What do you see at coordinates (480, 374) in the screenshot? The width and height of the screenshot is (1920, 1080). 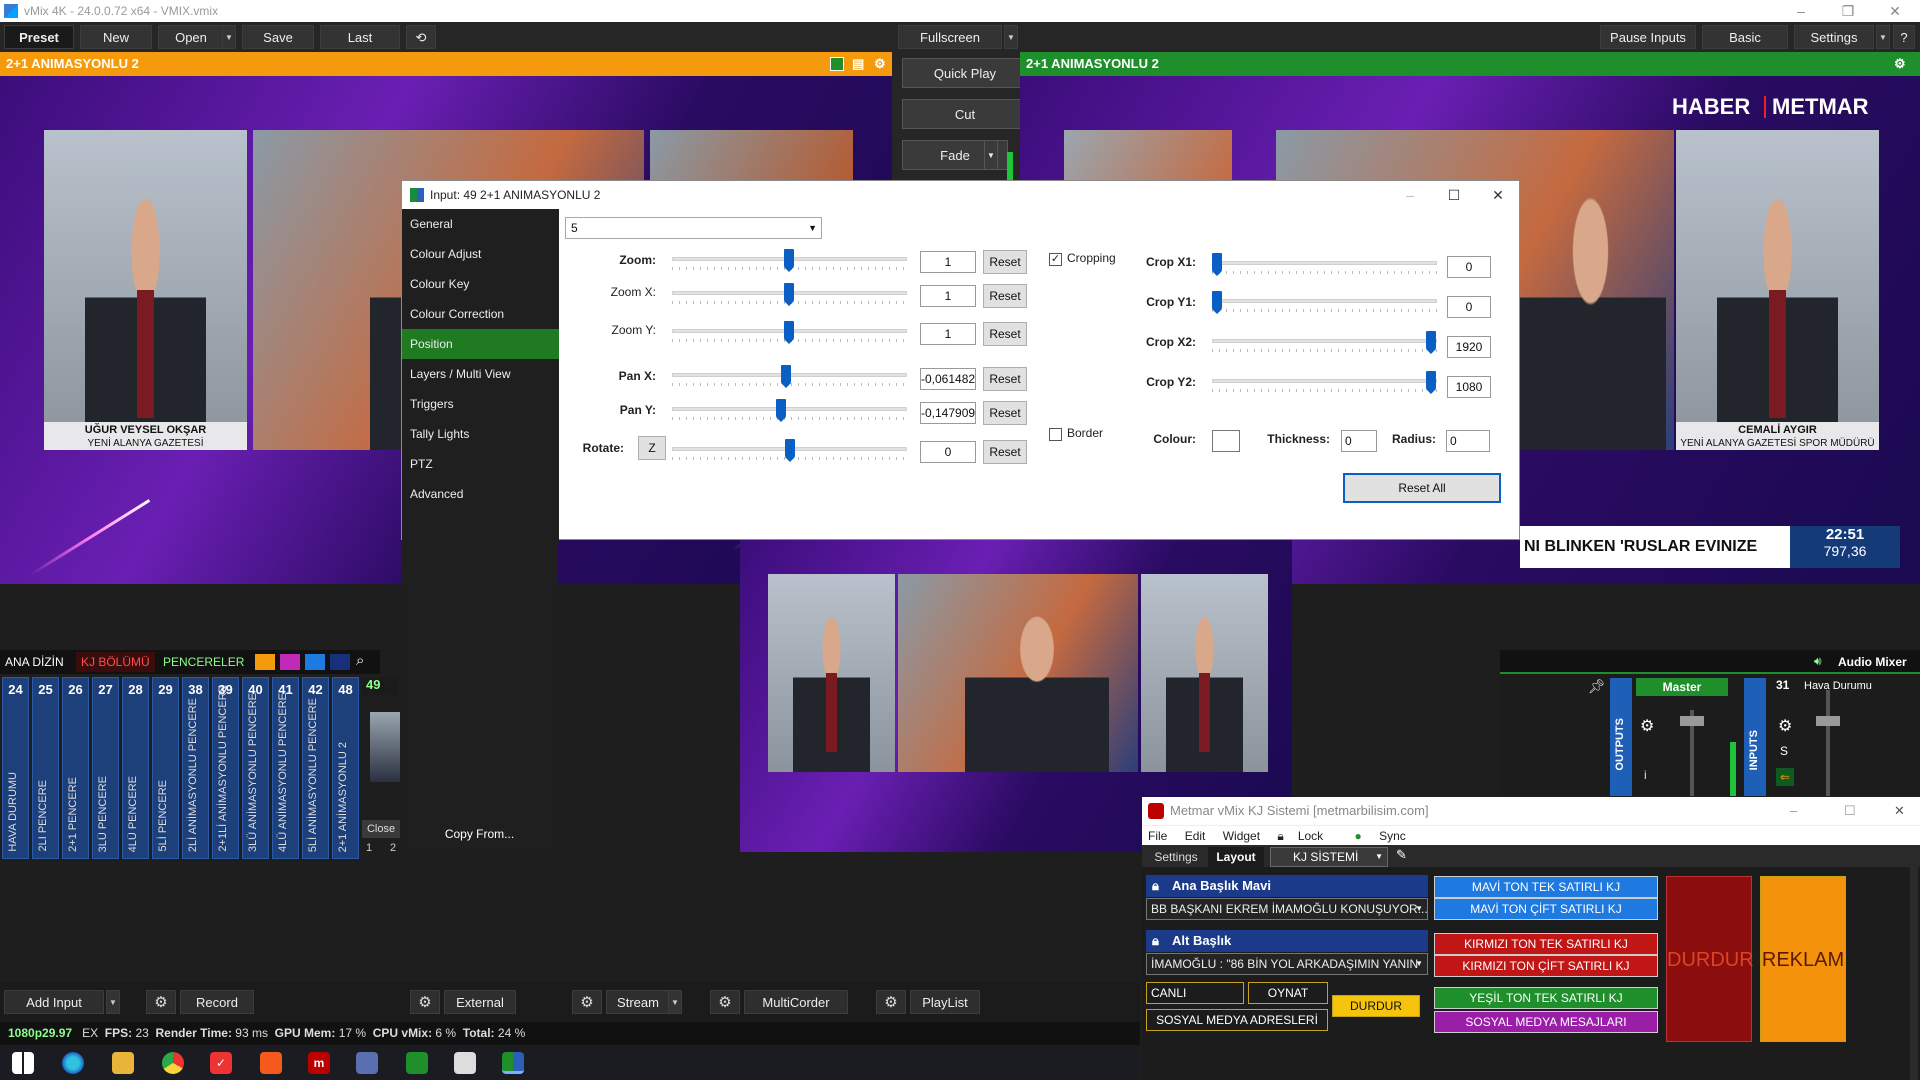 I see `sidebar-item-layers: Layers / Multi View` at bounding box center [480, 374].